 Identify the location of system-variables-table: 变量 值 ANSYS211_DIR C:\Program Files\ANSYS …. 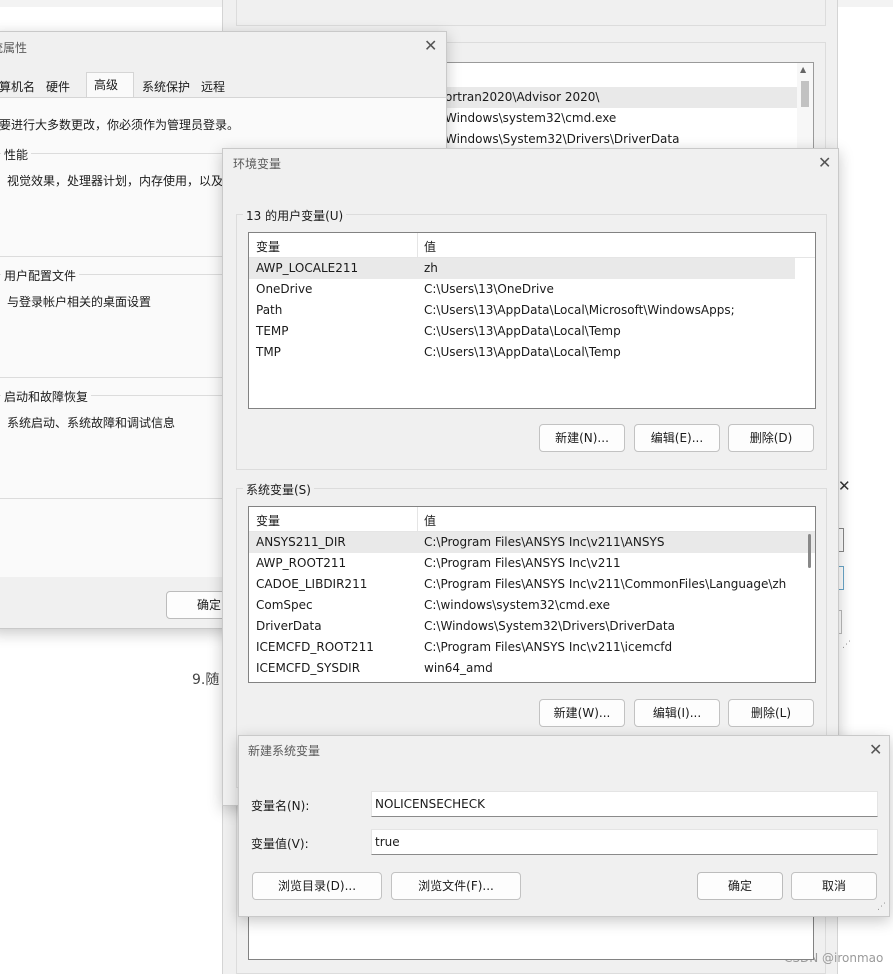
(532, 594).